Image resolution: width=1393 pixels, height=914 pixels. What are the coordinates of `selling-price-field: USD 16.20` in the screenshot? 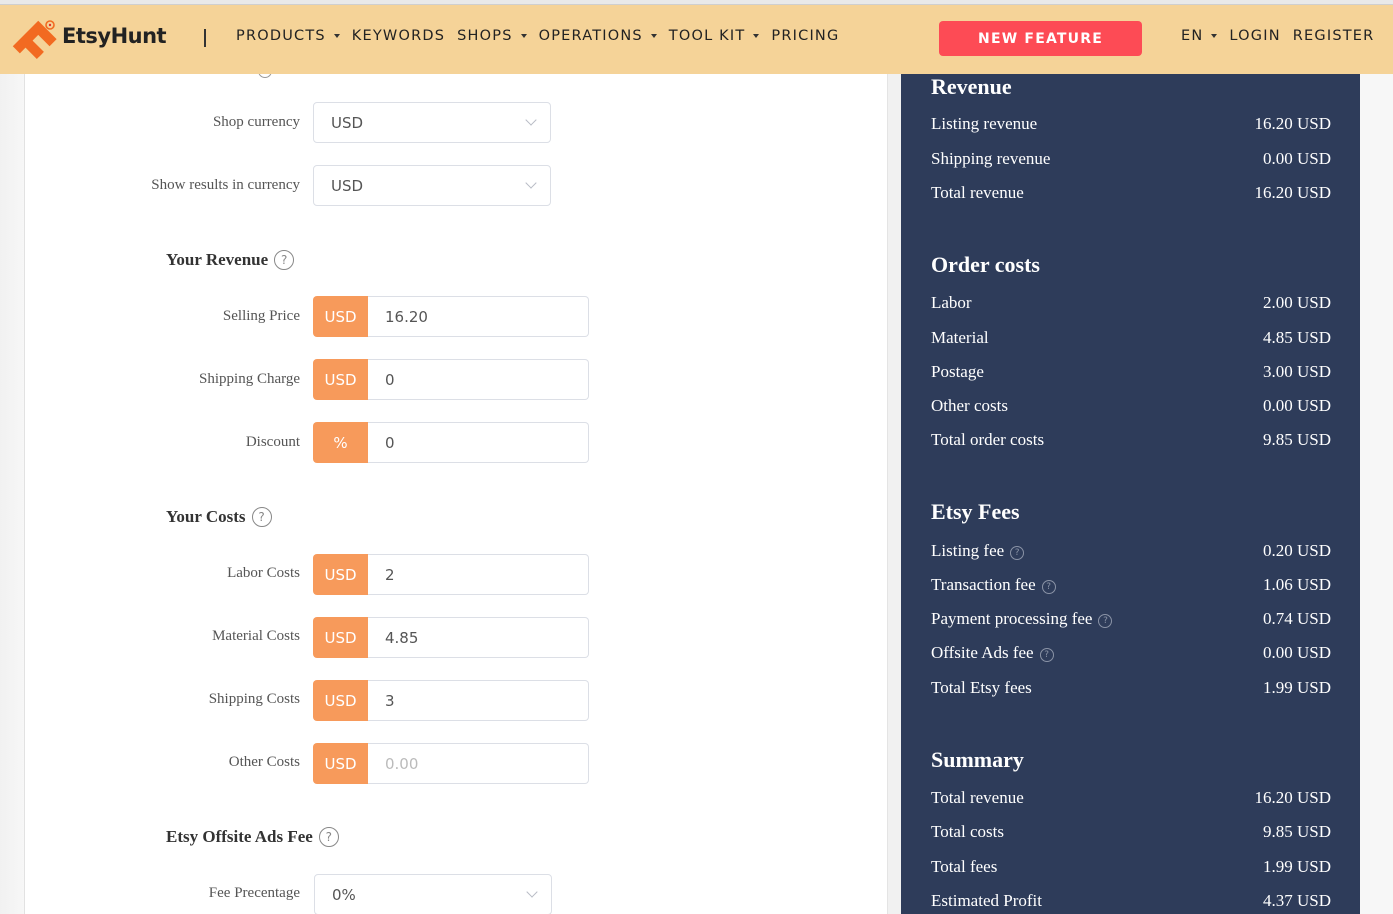 It's located at (451, 316).